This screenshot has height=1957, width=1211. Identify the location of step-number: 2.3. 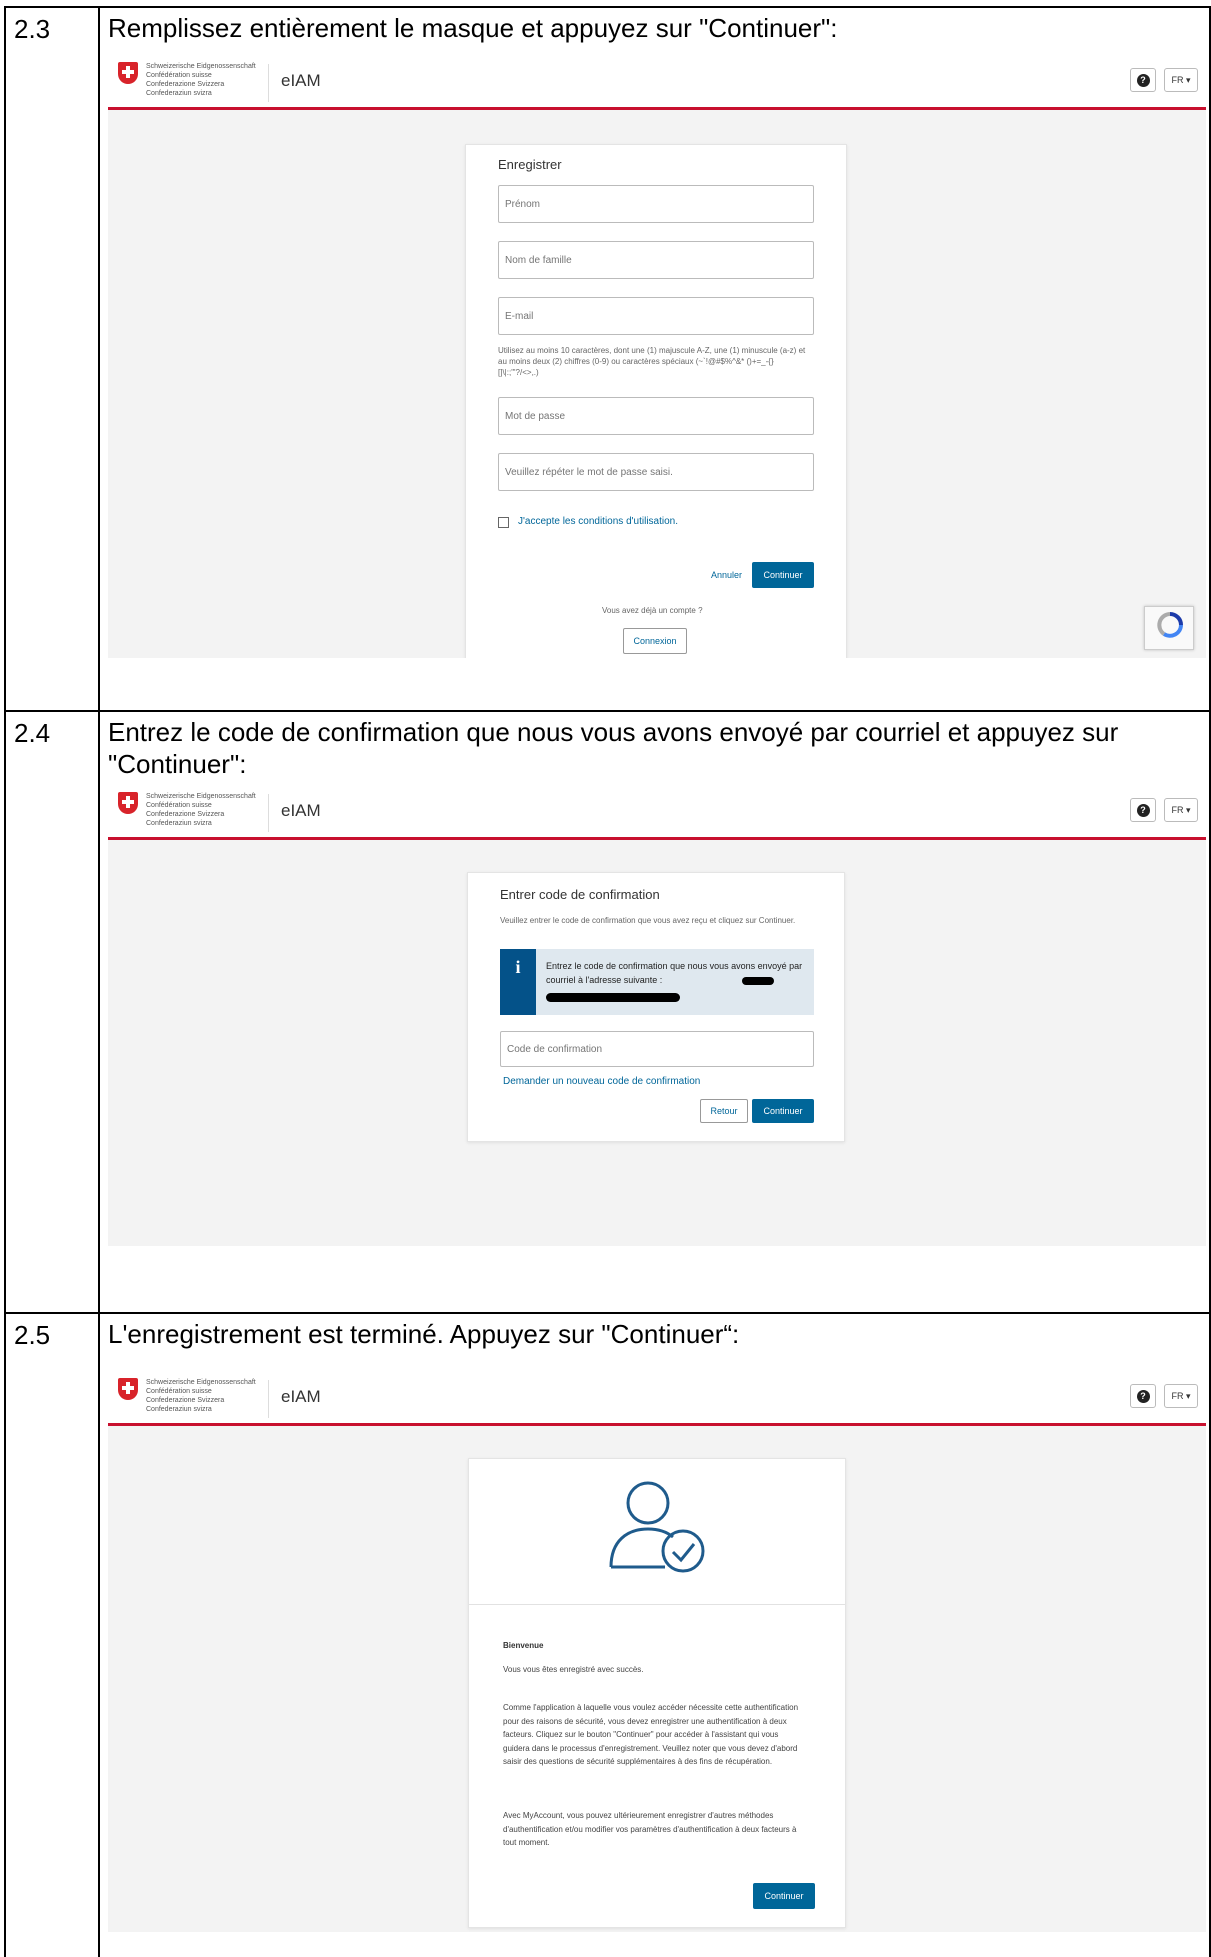
(52, 359).